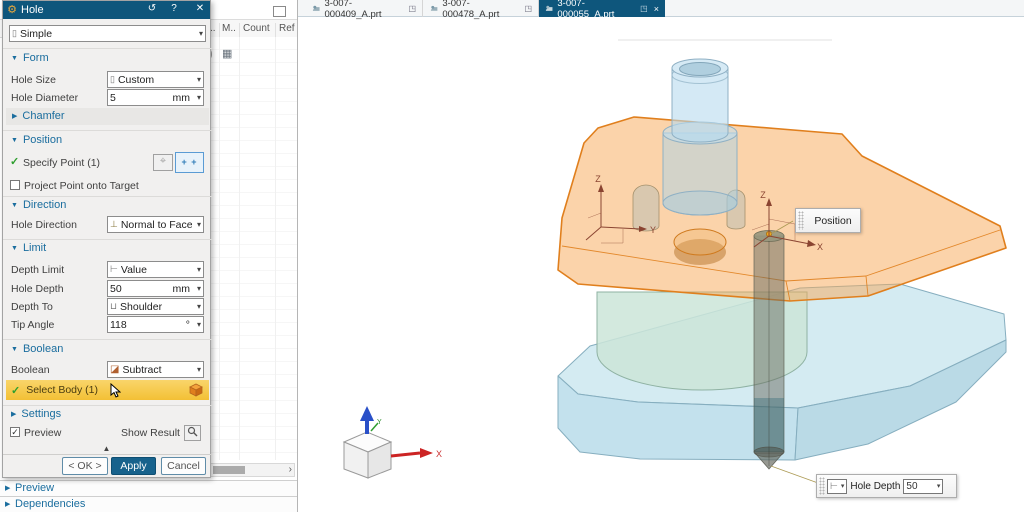  What do you see at coordinates (107, 116) in the screenshot?
I see `chamfer-subsection: Chamfer` at bounding box center [107, 116].